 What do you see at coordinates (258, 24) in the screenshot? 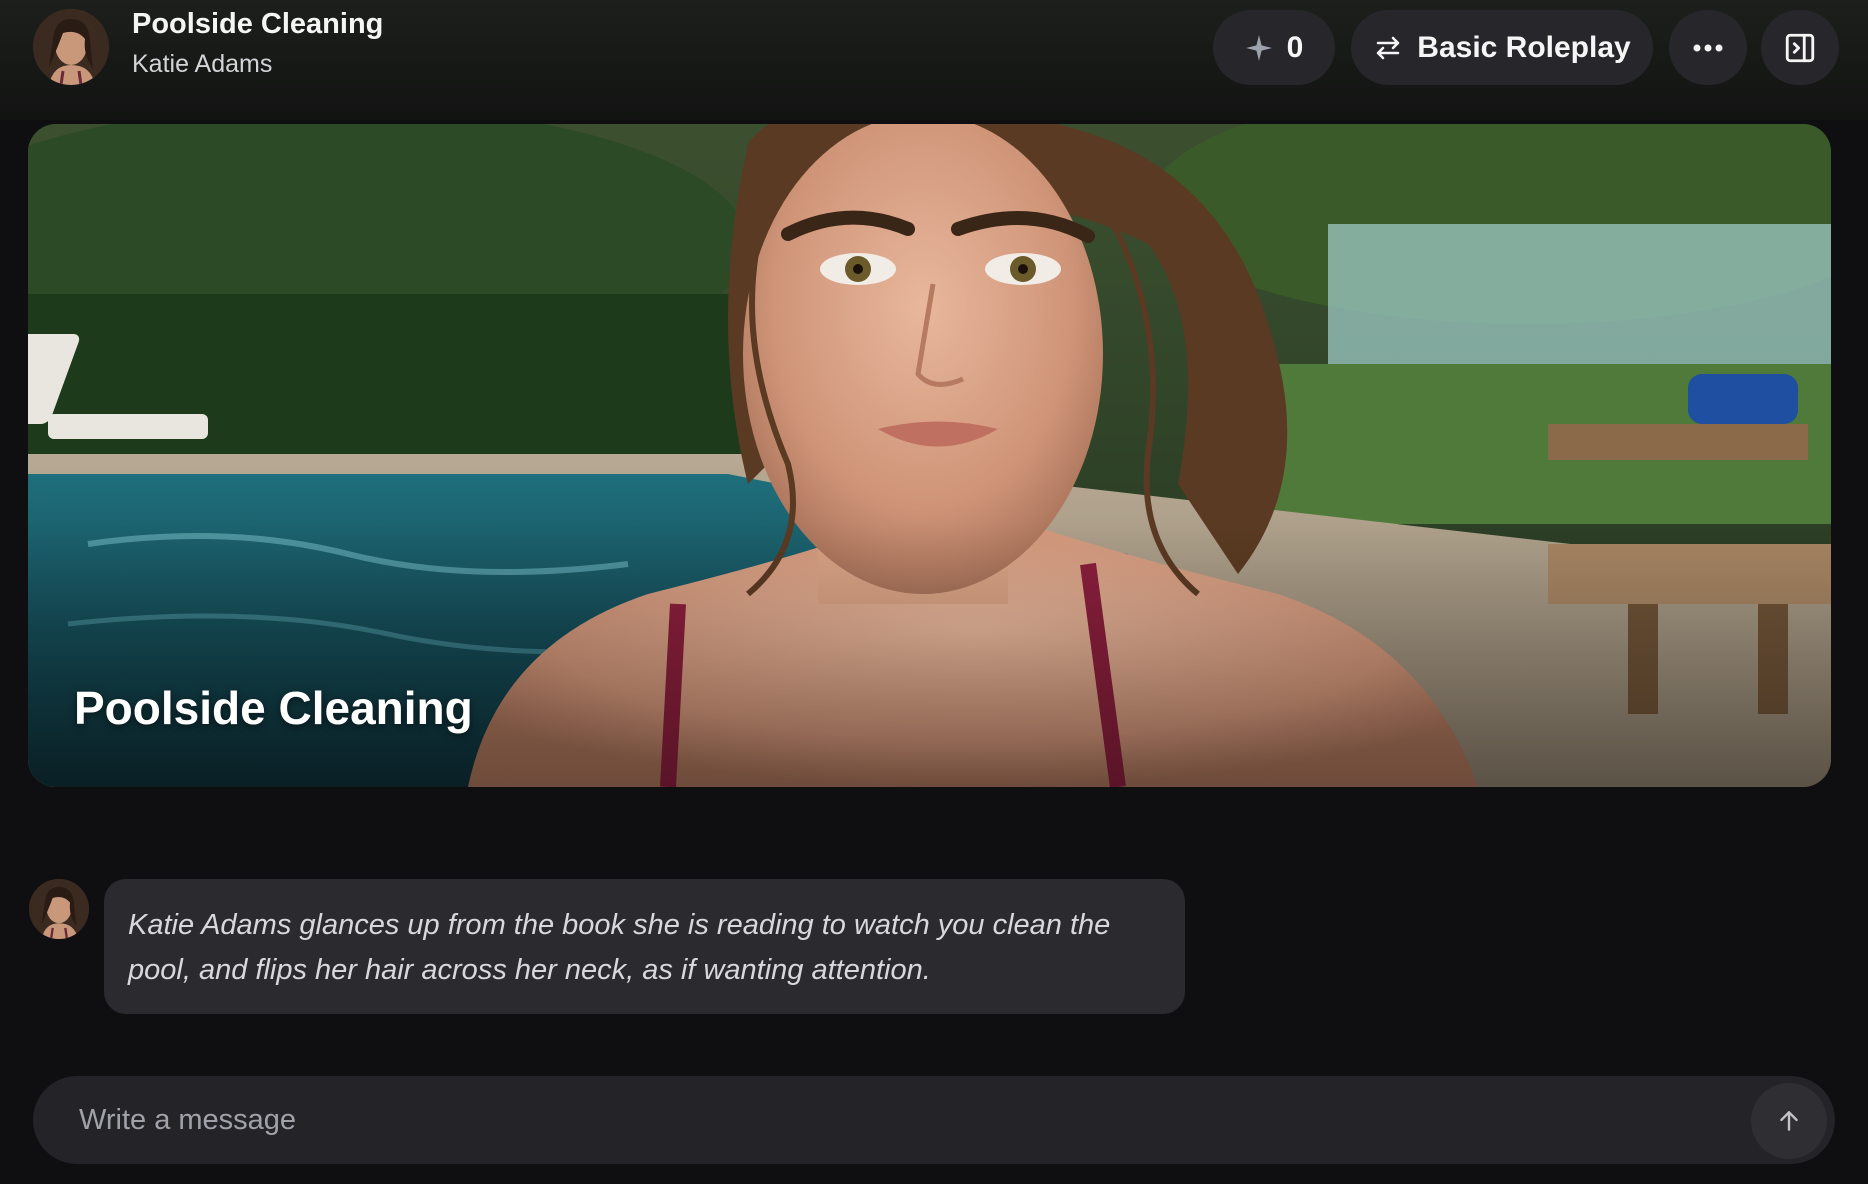
I see `chat-title: Poolside Cleaning` at bounding box center [258, 24].